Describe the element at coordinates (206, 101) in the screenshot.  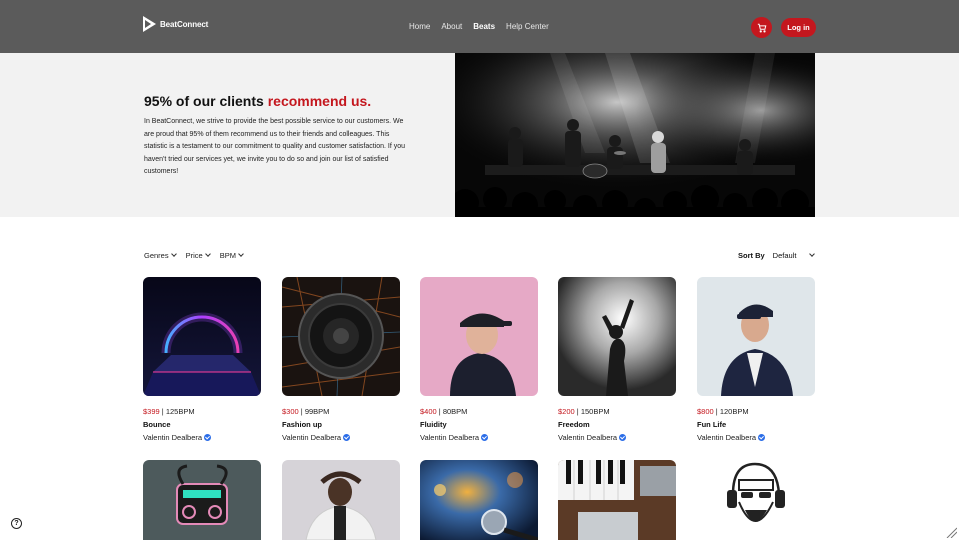
I see `hero-title-prefix: 95% of our clients` at that location.